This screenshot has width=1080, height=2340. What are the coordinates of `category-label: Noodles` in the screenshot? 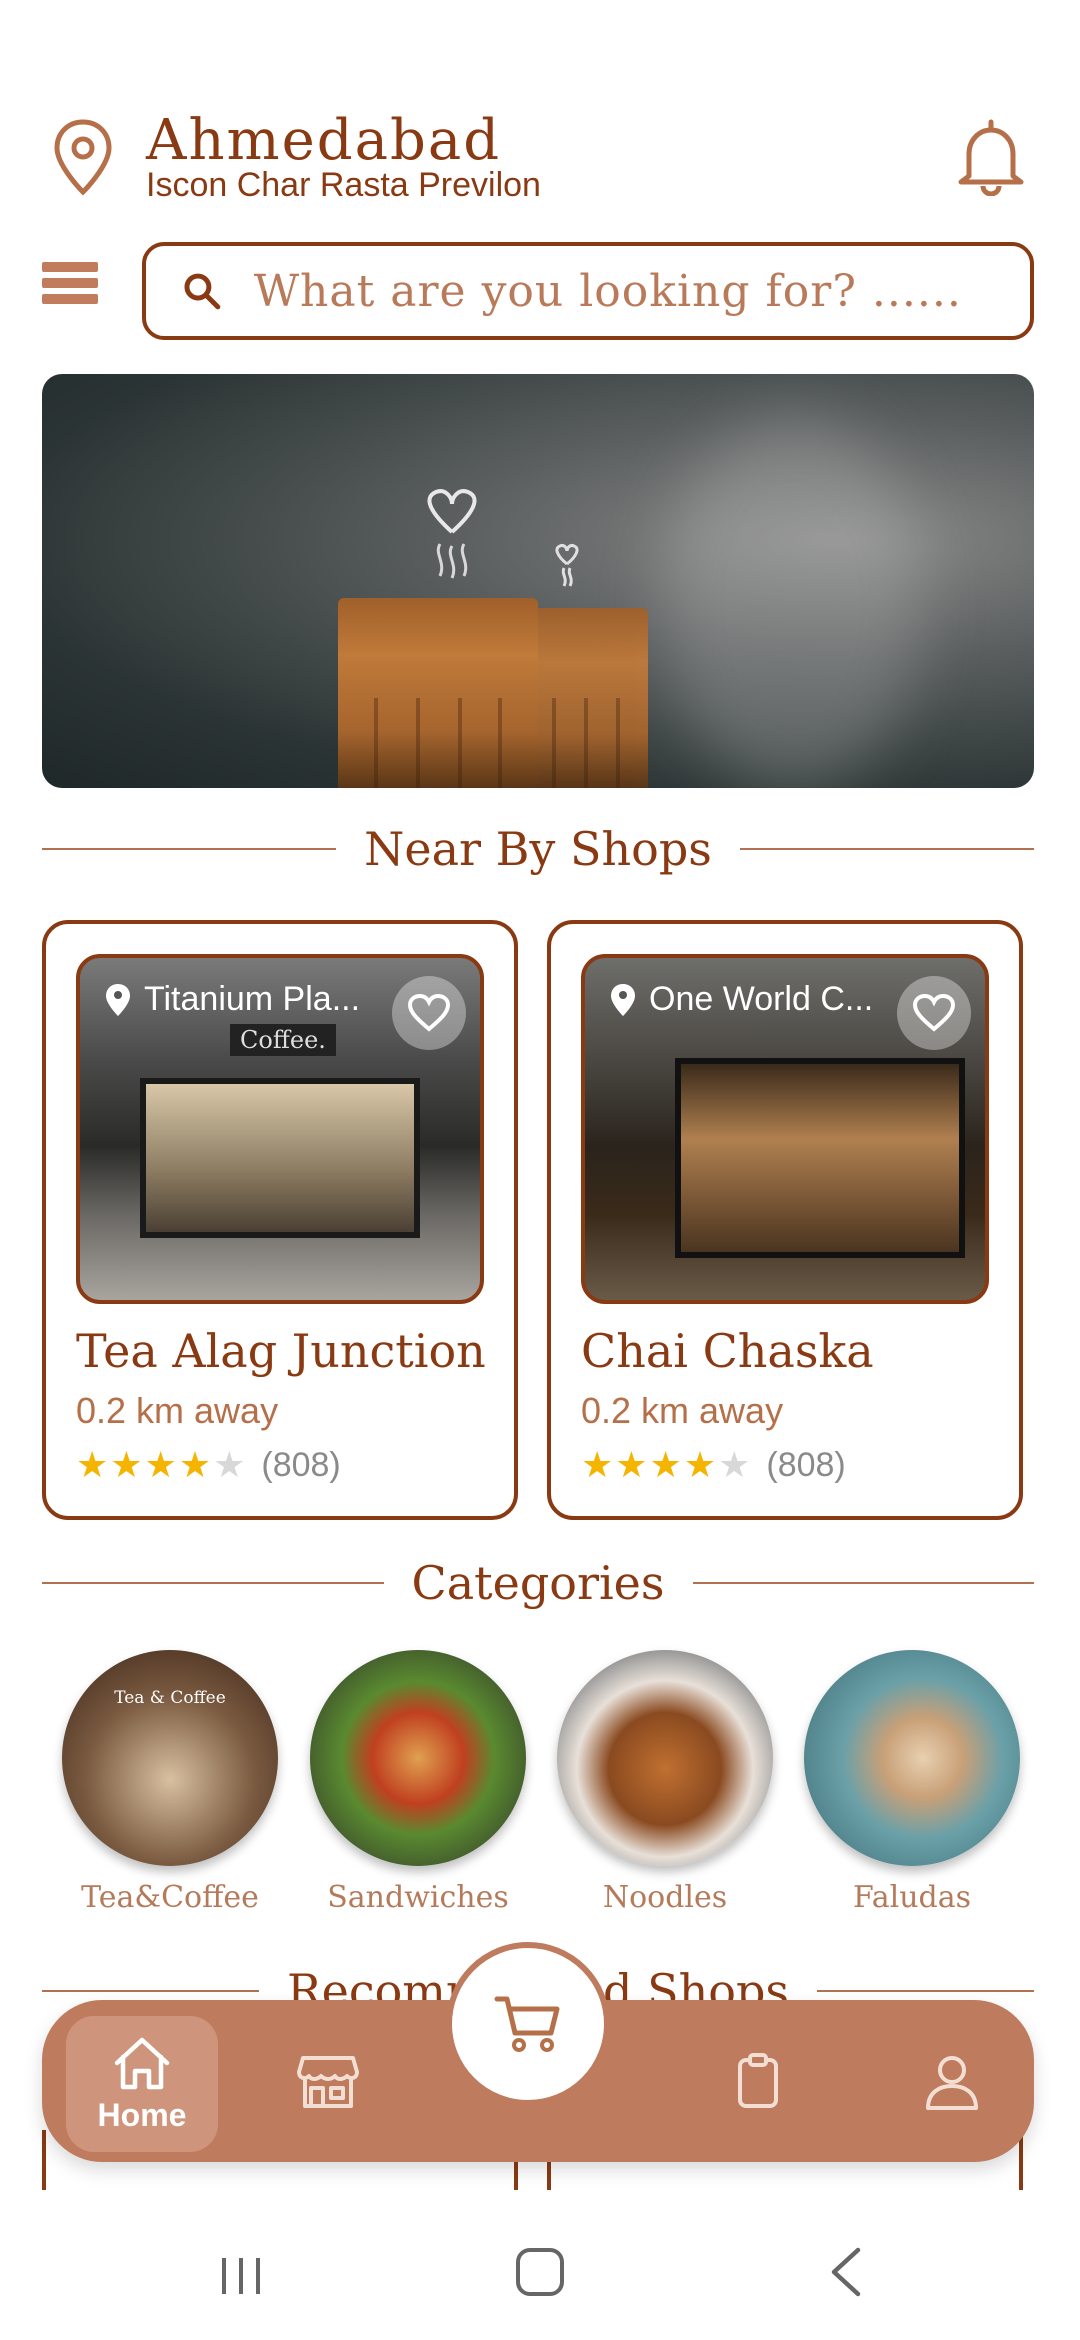 It's located at (665, 1897).